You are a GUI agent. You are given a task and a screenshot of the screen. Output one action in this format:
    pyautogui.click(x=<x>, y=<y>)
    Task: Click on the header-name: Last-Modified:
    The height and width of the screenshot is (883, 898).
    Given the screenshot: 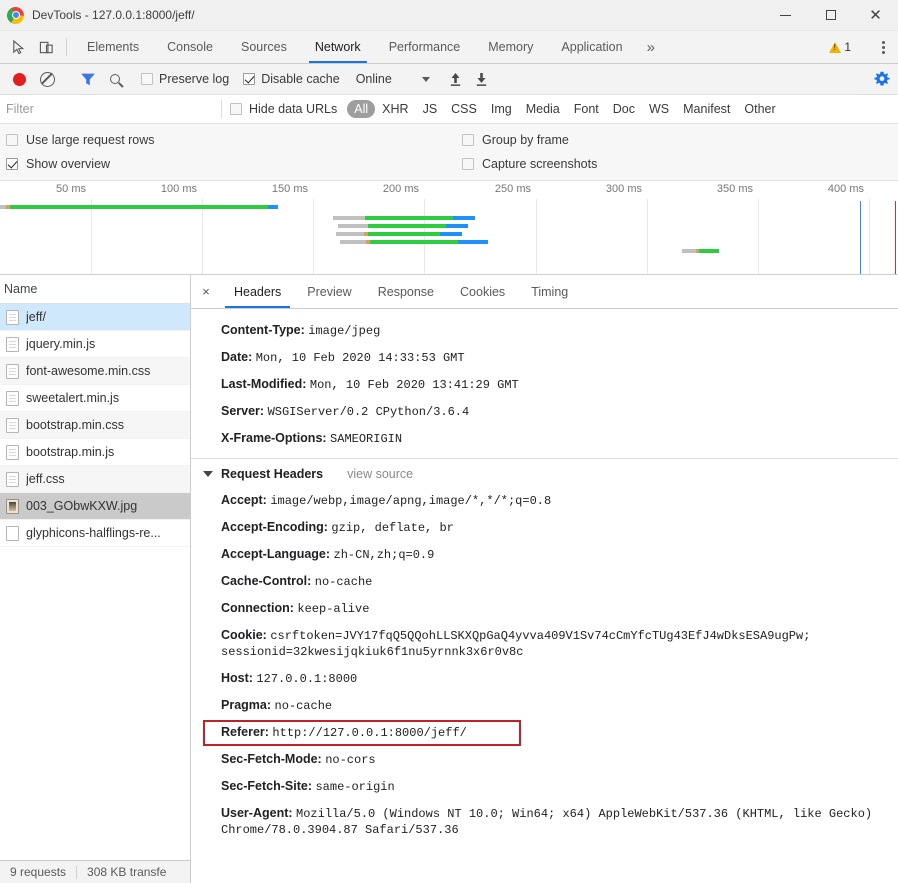 What is the action you would take?
    pyautogui.click(x=265, y=384)
    